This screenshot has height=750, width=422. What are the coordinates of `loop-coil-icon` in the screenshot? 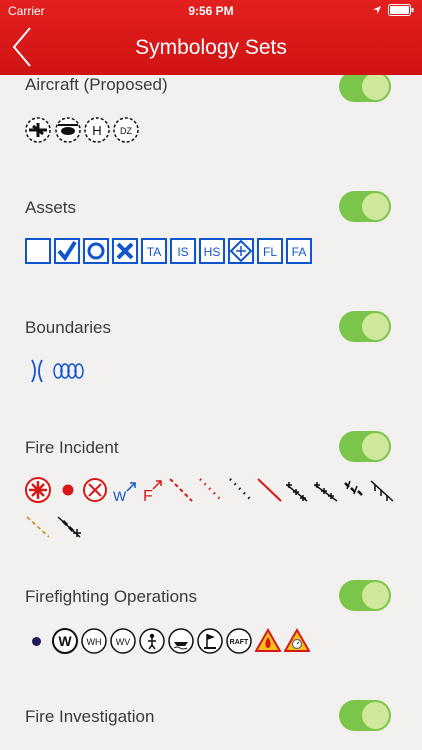 It's located at (68, 371).